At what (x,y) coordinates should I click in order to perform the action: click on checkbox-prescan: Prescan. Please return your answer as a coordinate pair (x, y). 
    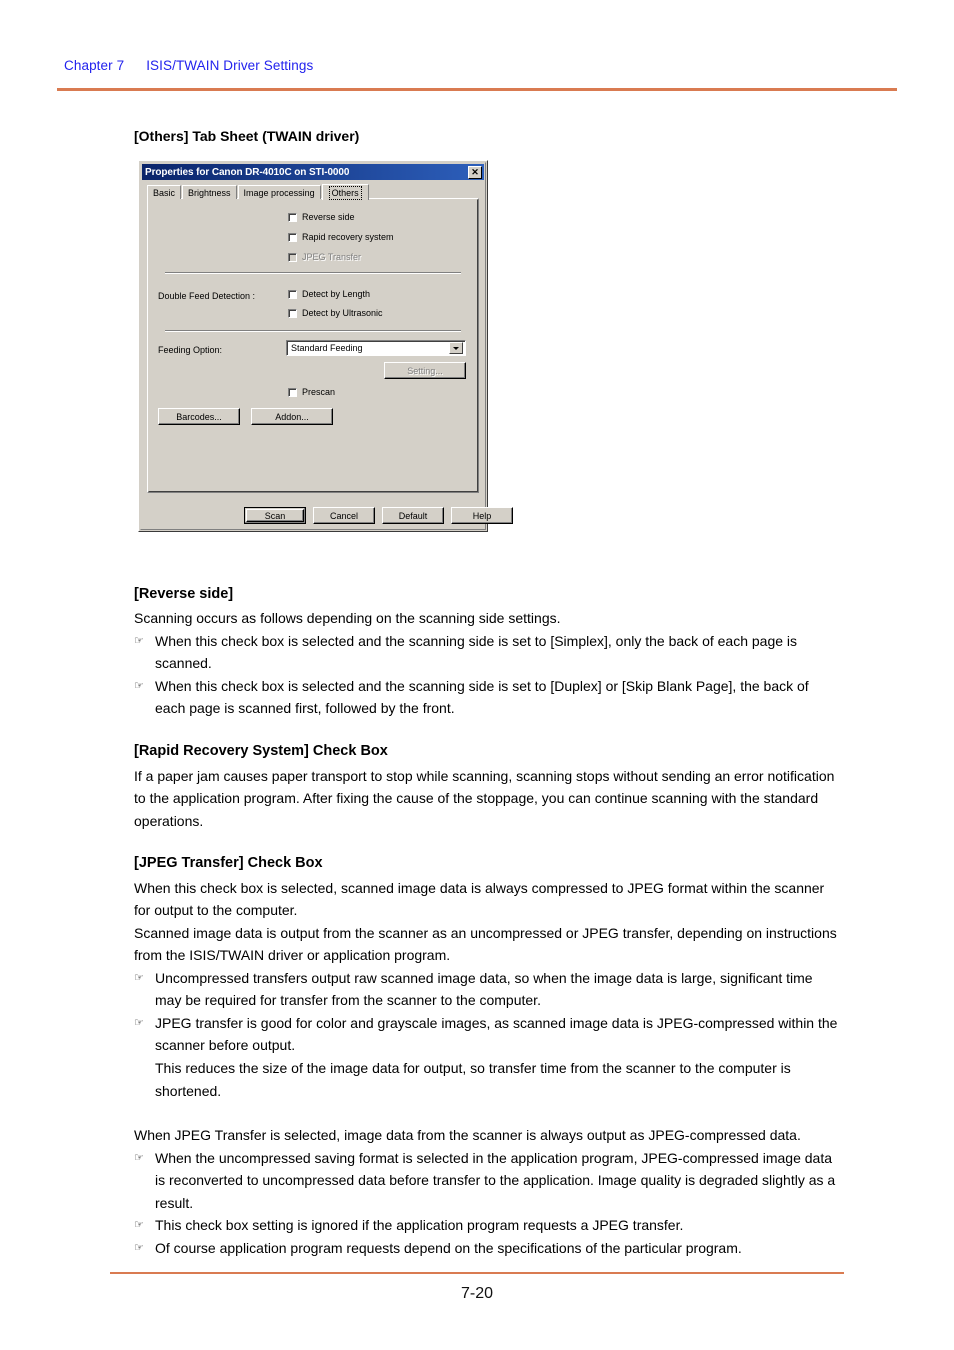
    Looking at the image, I should click on (311, 392).